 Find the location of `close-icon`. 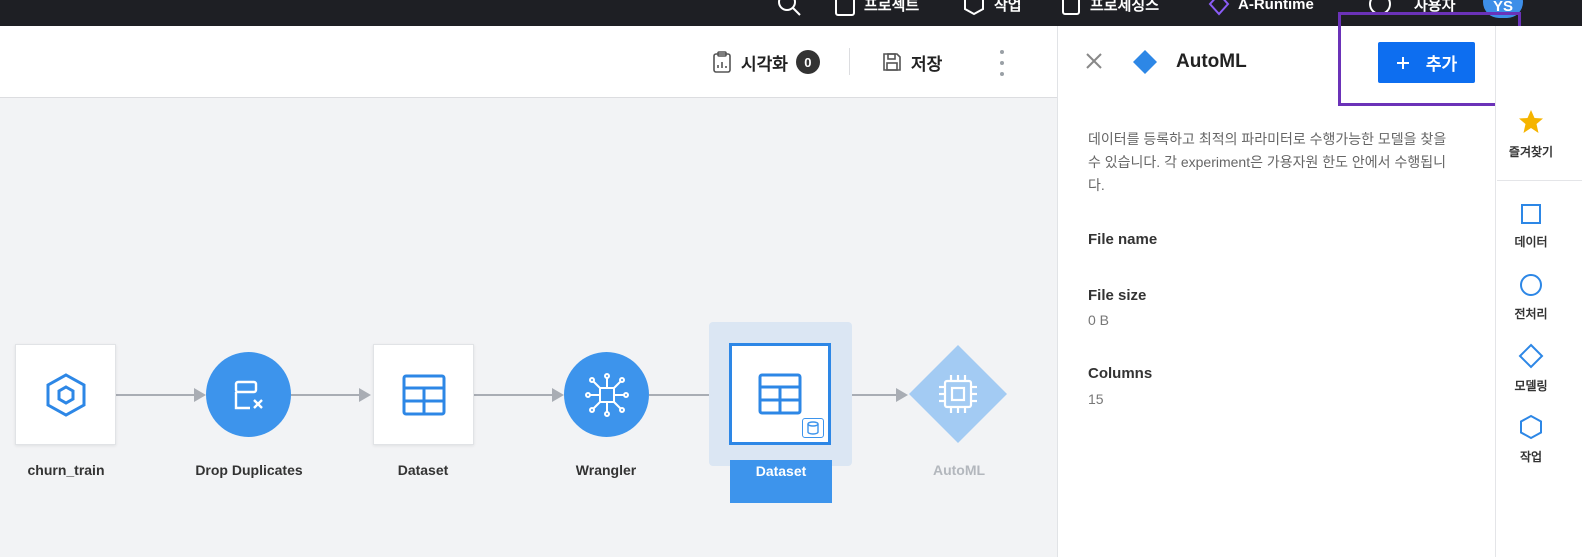

close-icon is located at coordinates (1094, 61).